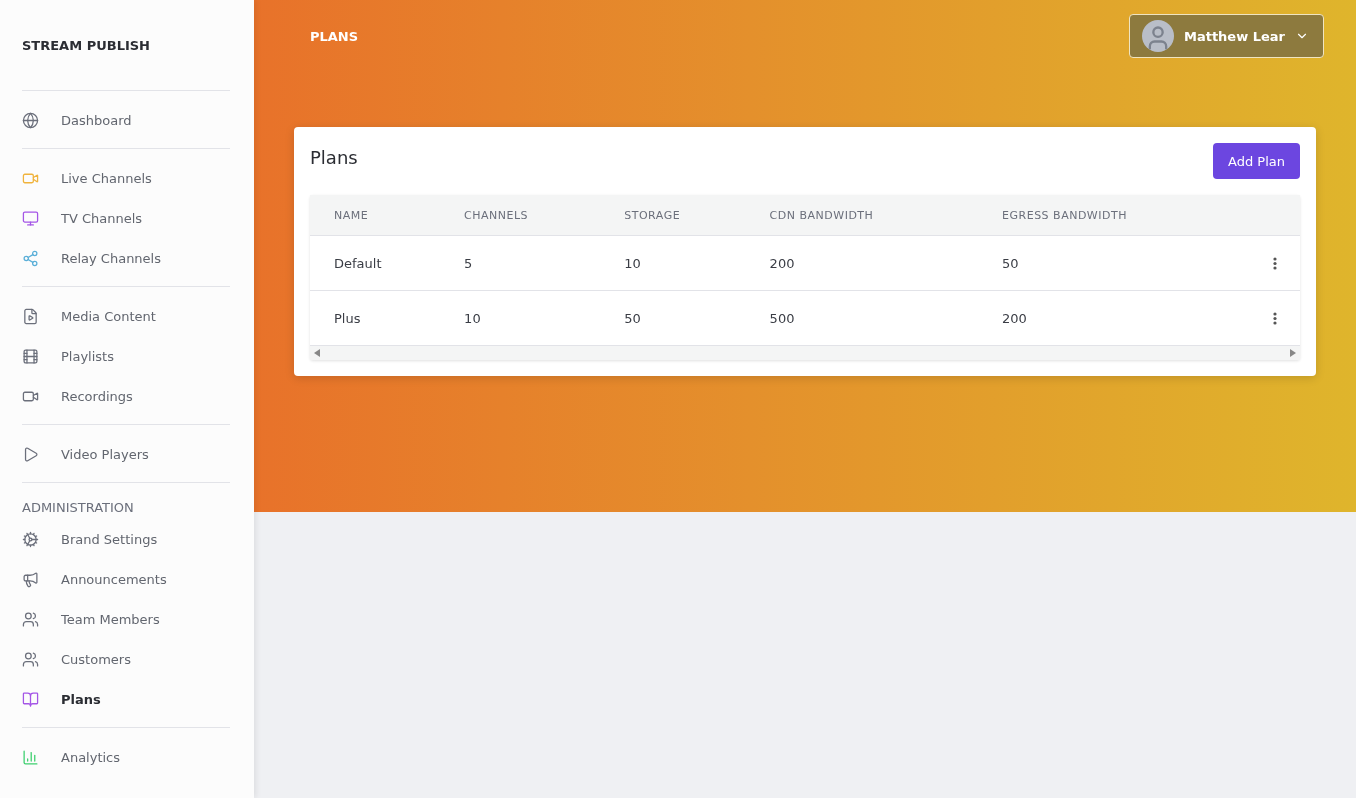 This screenshot has width=1356, height=798. I want to click on sidebar-item-label: Customers, so click(96, 659).